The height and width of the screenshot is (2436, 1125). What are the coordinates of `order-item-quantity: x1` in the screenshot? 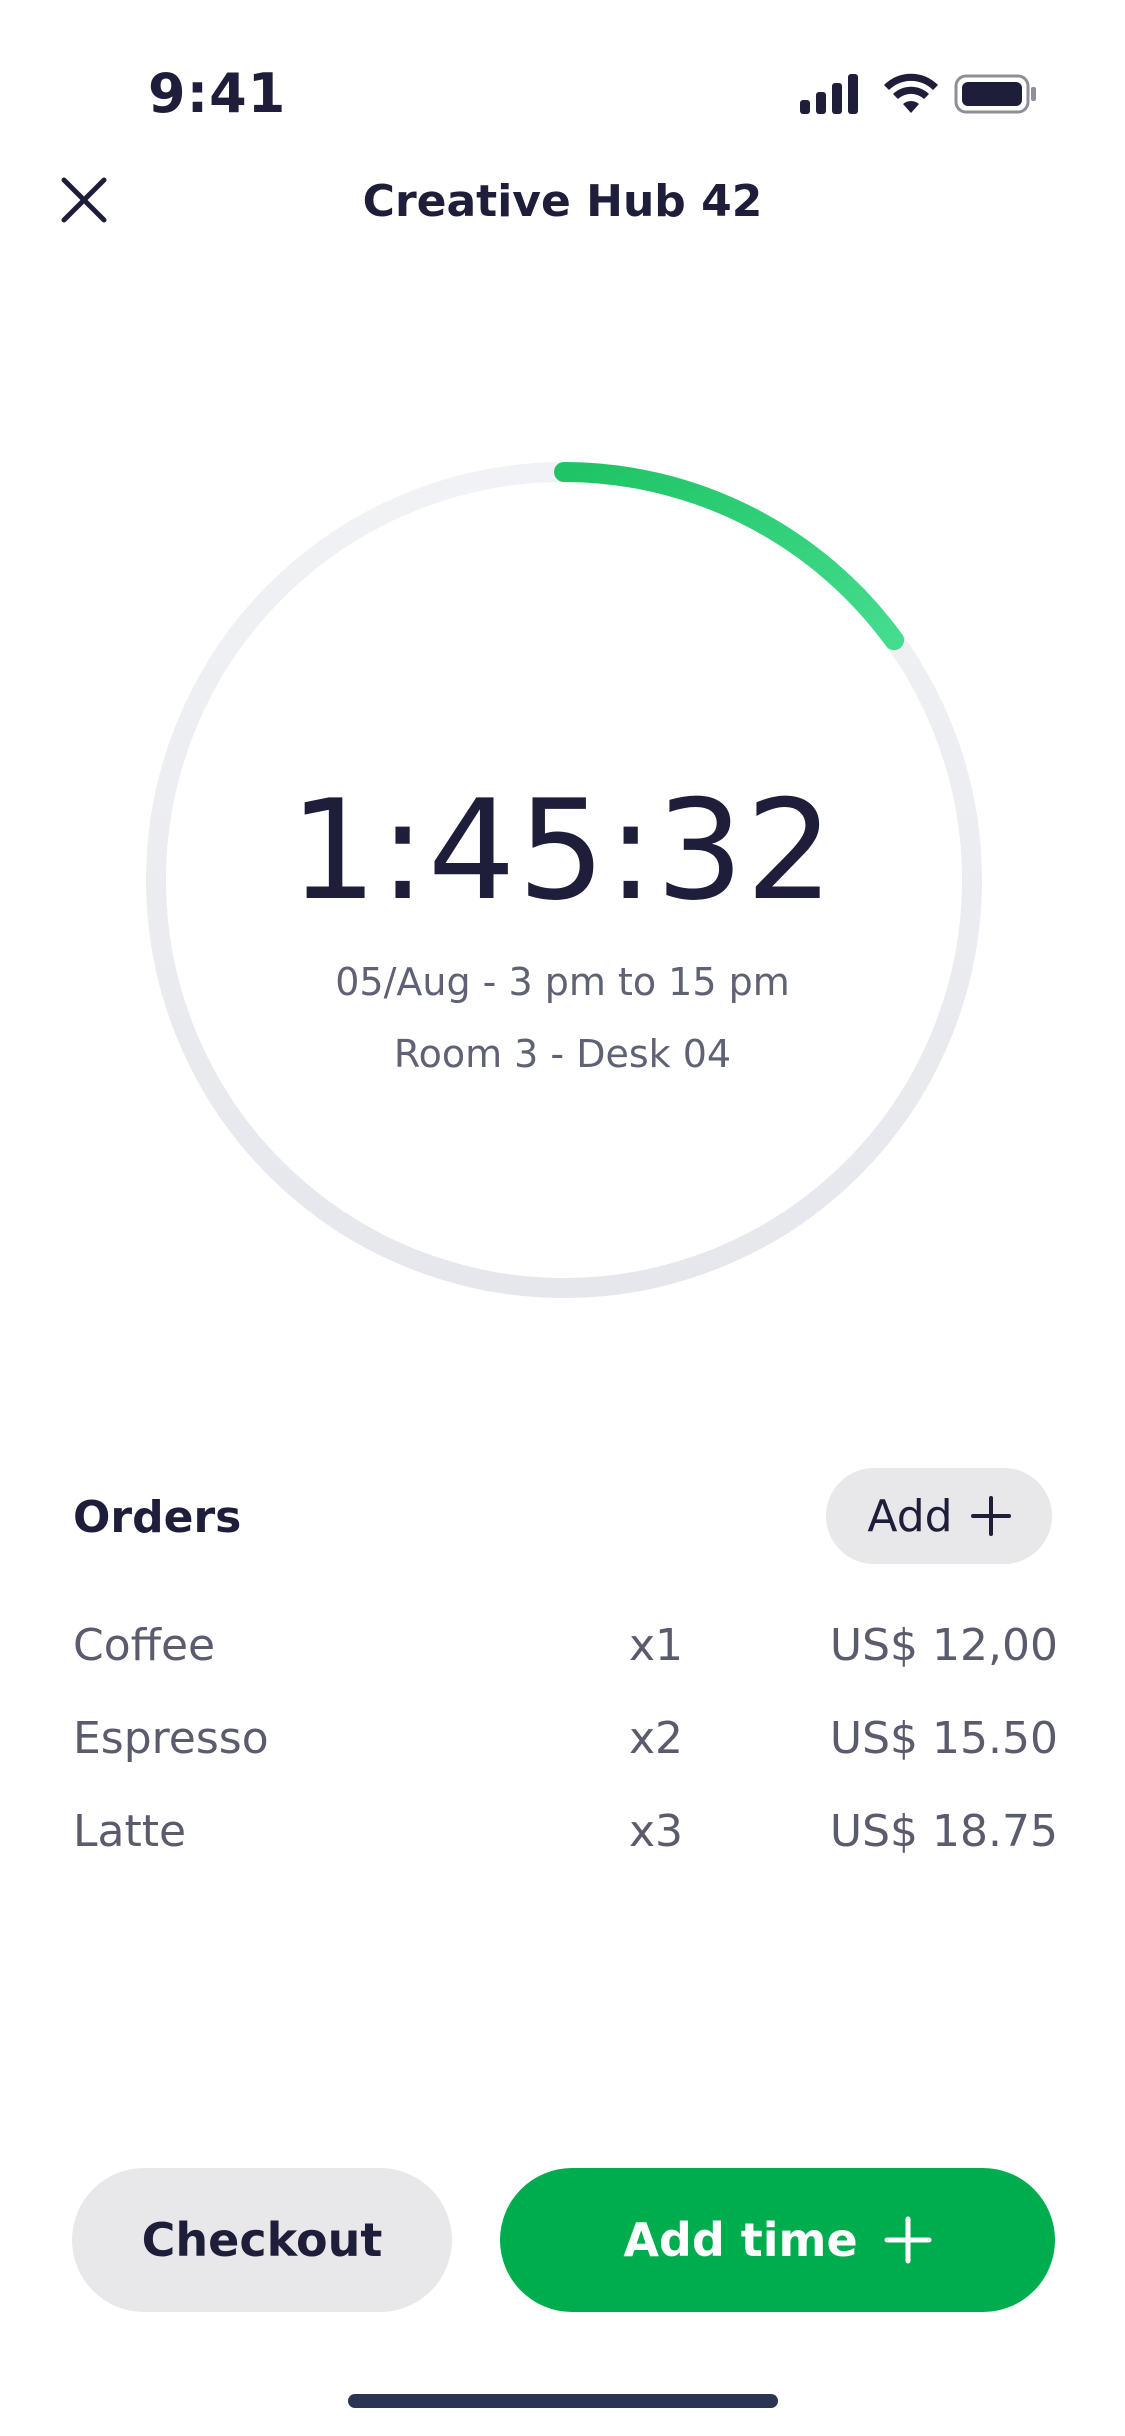 It's located at (655, 1645).